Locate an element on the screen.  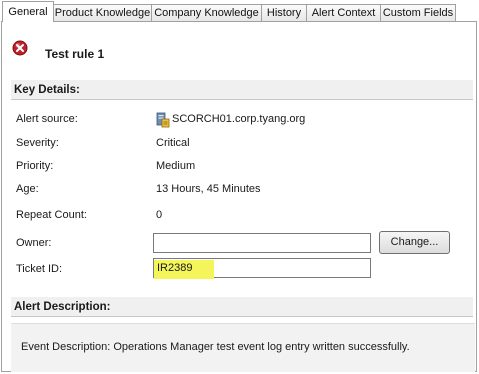
severity-label: Severity: is located at coordinates (37, 143).